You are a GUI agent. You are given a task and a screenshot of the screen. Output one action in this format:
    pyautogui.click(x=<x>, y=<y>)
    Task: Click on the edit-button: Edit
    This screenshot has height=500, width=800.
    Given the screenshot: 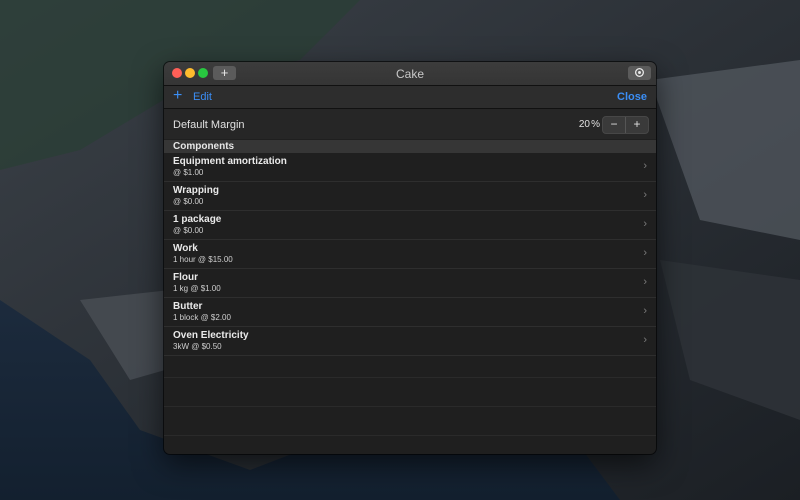 What is the action you would take?
    pyautogui.click(x=202, y=97)
    